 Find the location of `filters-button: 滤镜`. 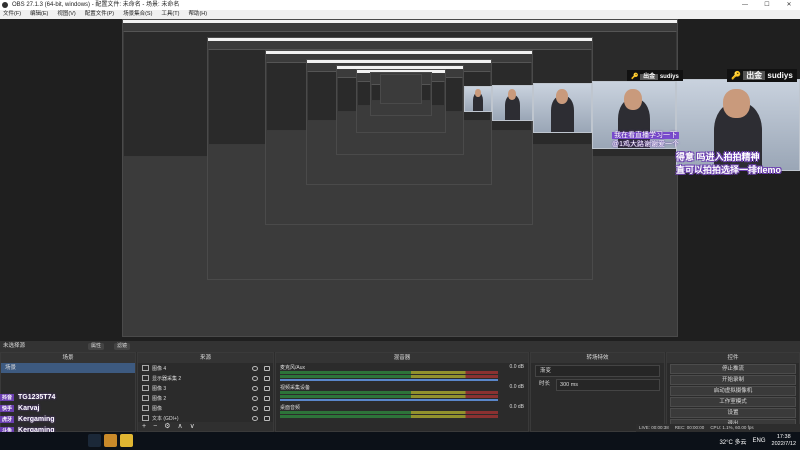

filters-button: 滤镜 is located at coordinates (122, 346).